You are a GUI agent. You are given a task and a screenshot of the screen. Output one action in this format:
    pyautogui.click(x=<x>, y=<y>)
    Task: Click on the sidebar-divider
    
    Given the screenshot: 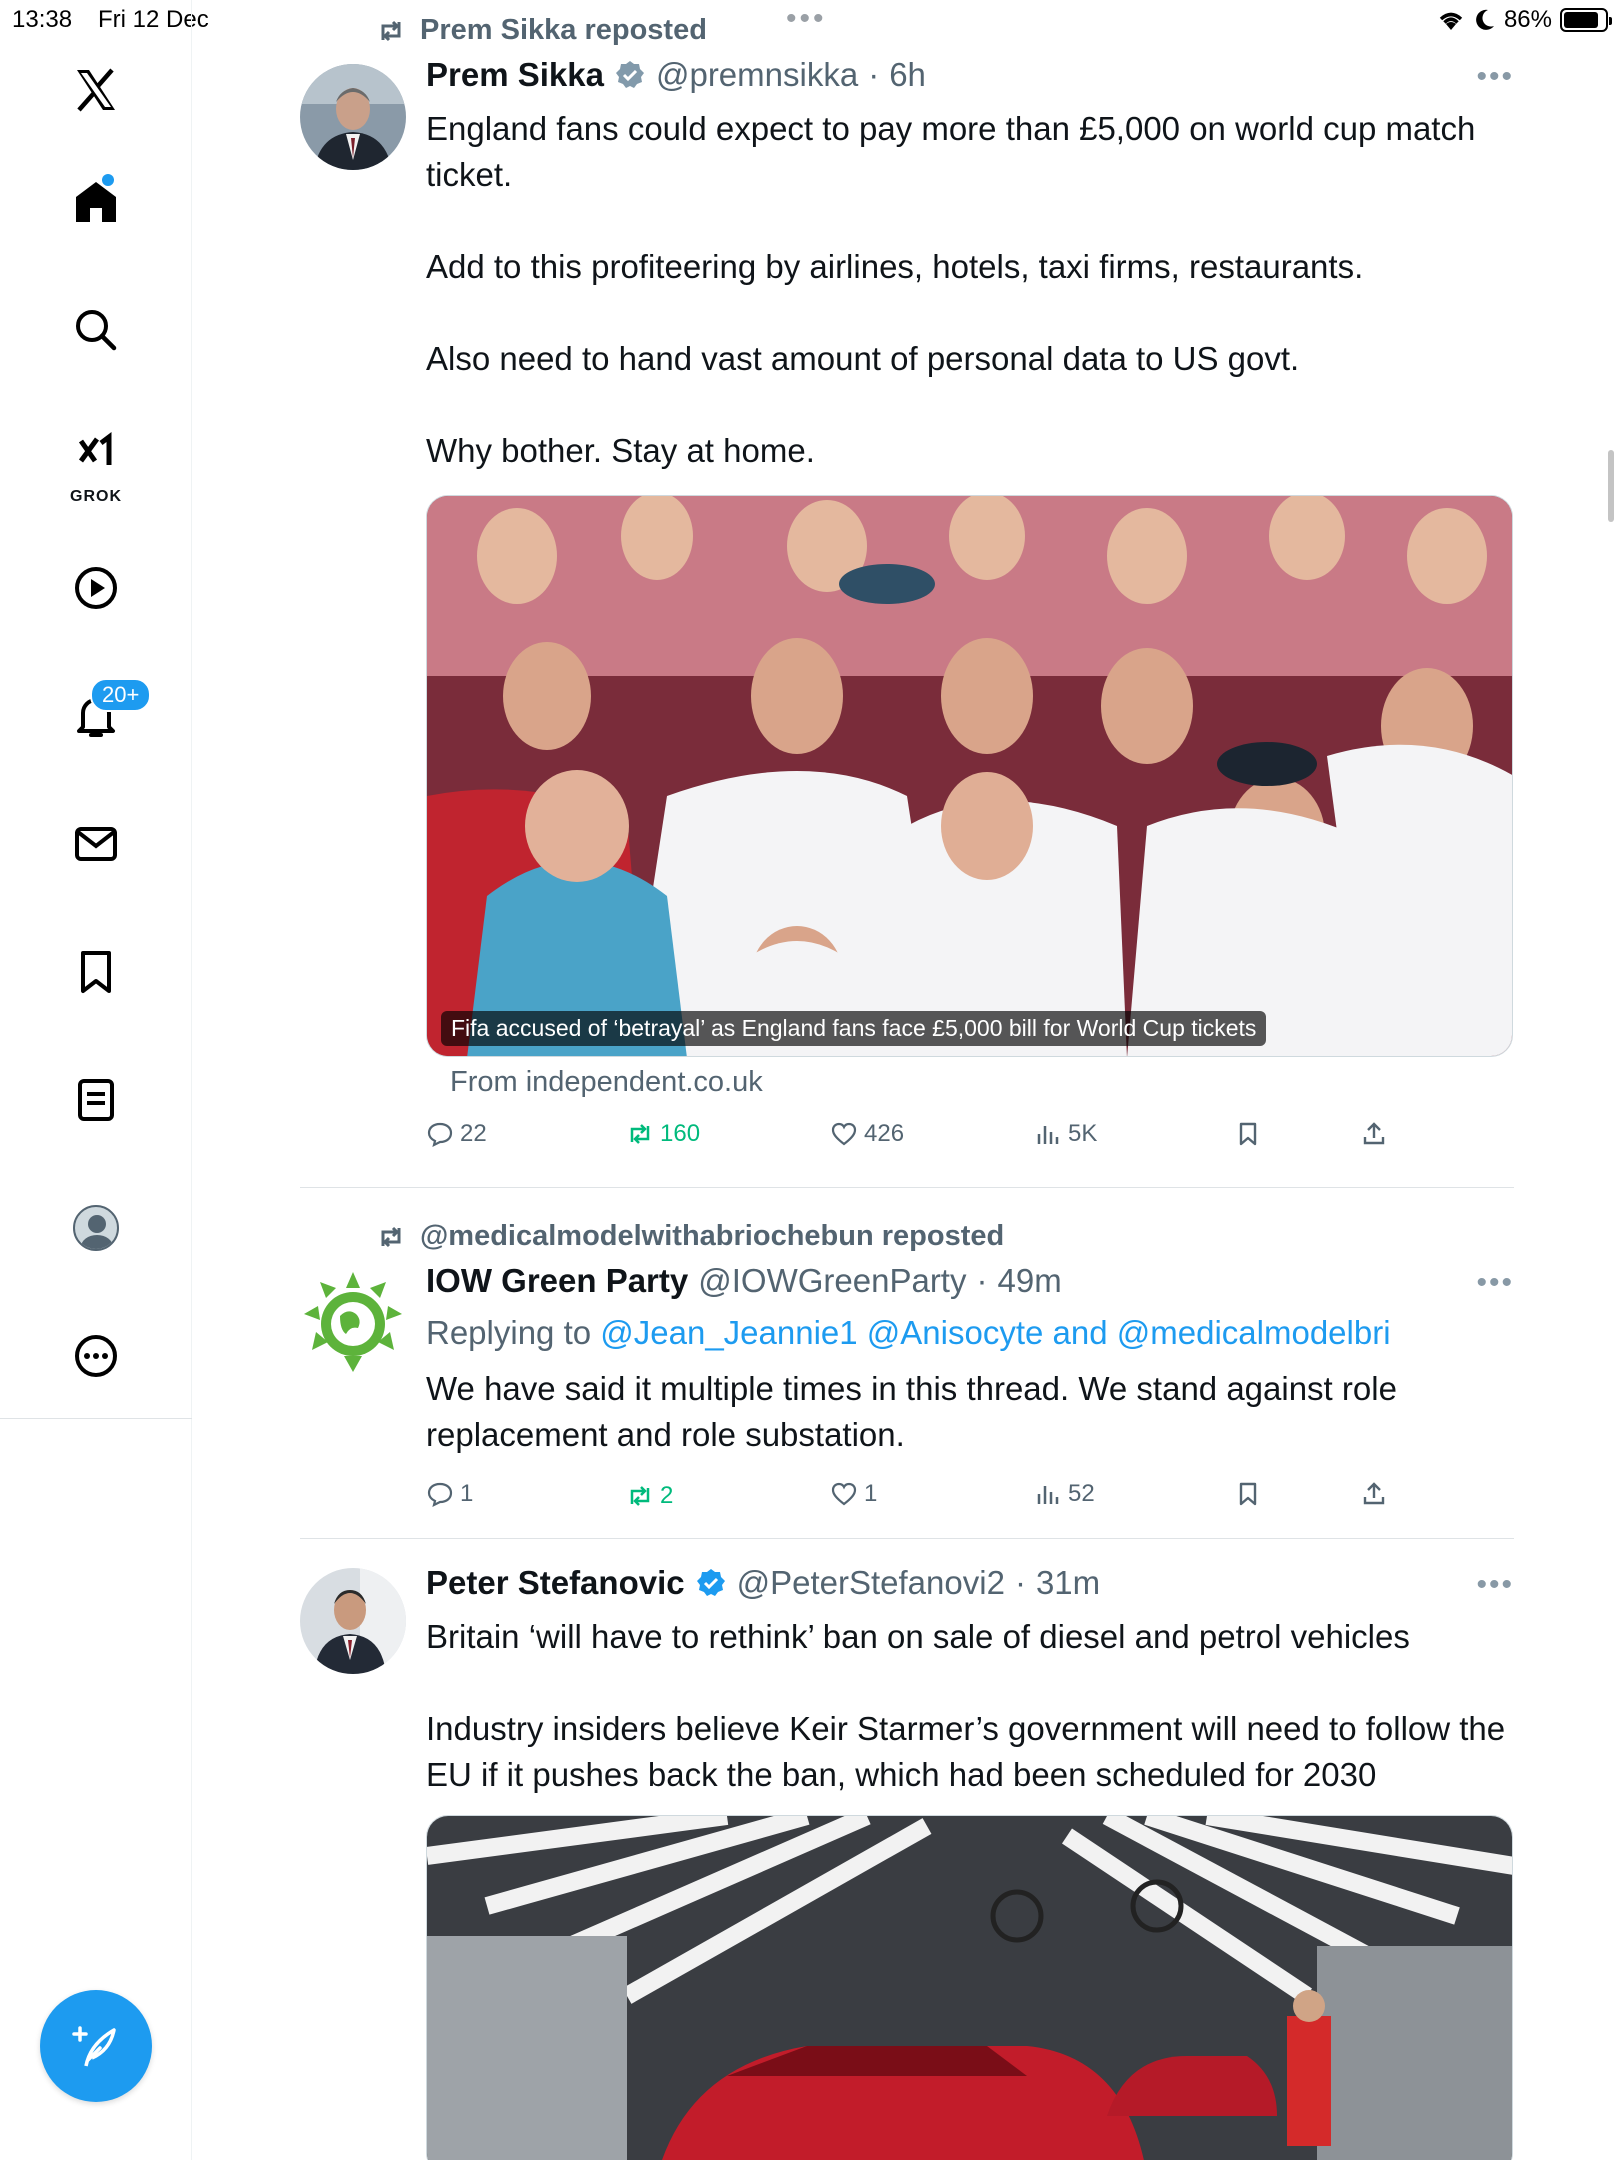 What is the action you would take?
    pyautogui.click(x=96, y=1418)
    